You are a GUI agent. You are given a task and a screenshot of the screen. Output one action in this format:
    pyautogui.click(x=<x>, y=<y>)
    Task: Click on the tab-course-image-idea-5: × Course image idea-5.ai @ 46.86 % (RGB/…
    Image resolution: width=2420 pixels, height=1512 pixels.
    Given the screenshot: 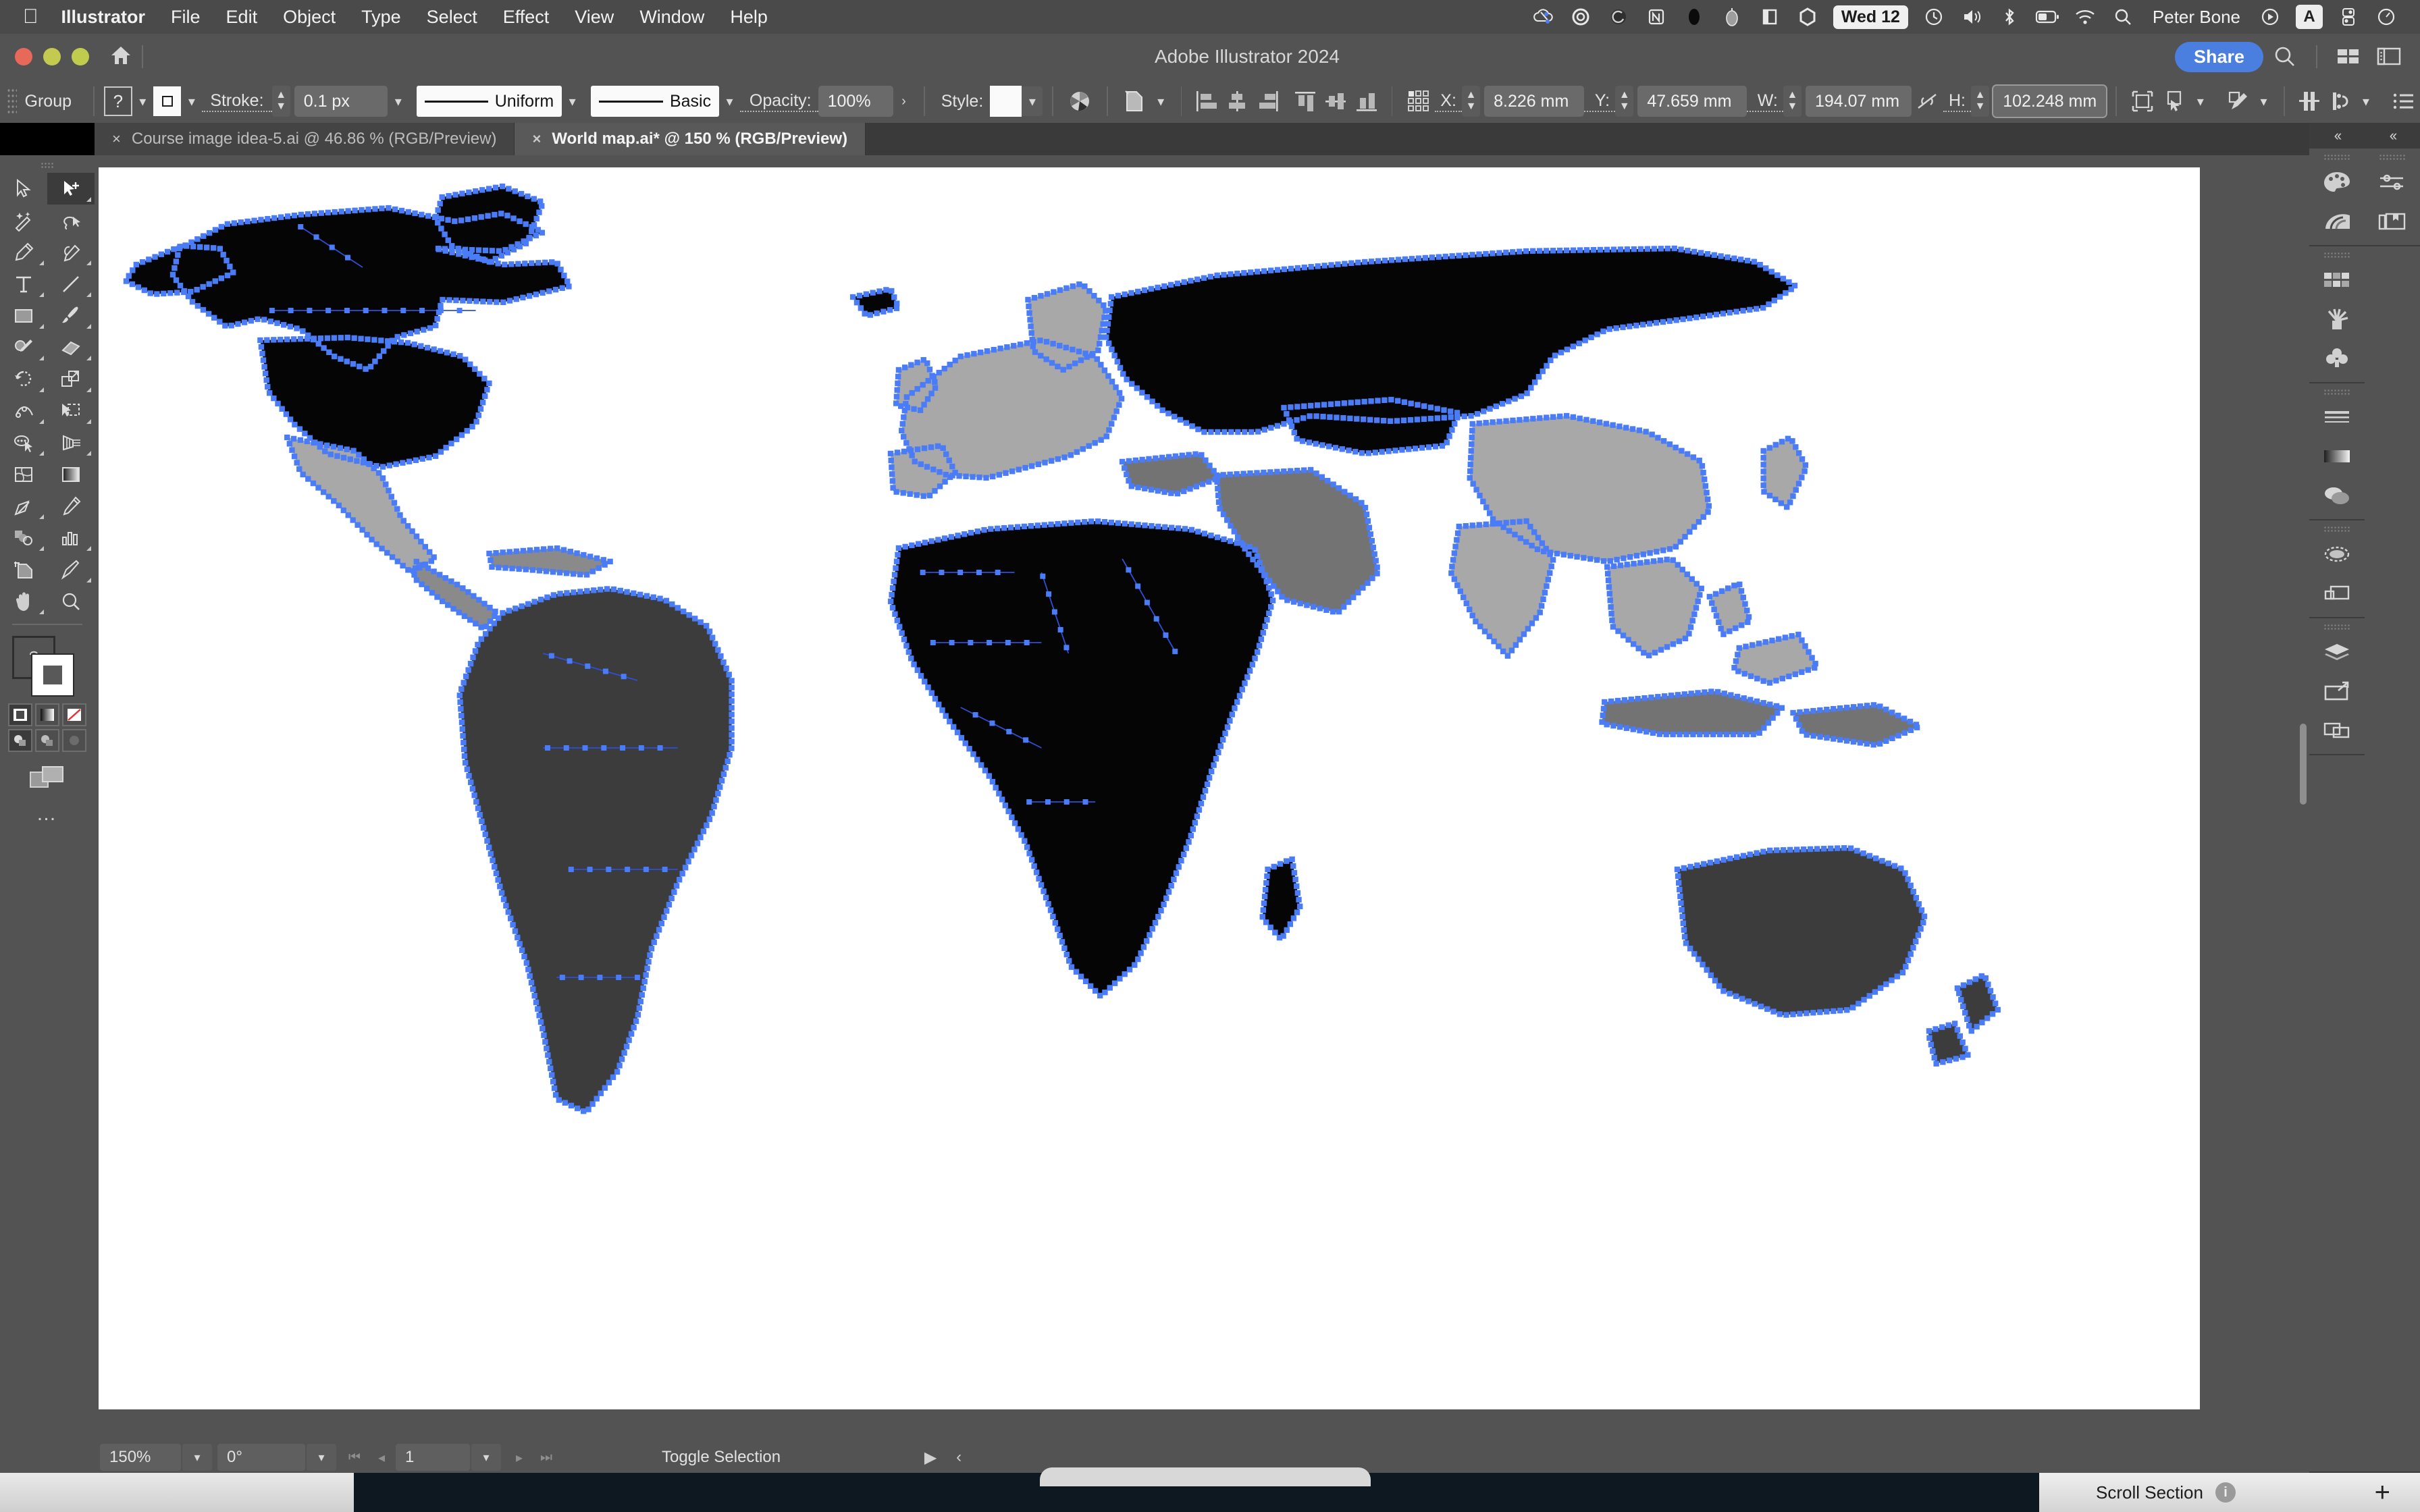 What is the action you would take?
    pyautogui.click(x=305, y=139)
    